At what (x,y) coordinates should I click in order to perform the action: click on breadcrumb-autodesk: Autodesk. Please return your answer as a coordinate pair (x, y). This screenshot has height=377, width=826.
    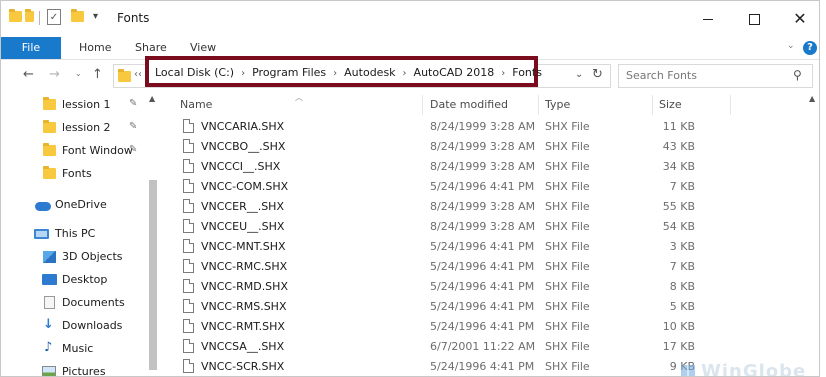
    Looking at the image, I should click on (369, 72).